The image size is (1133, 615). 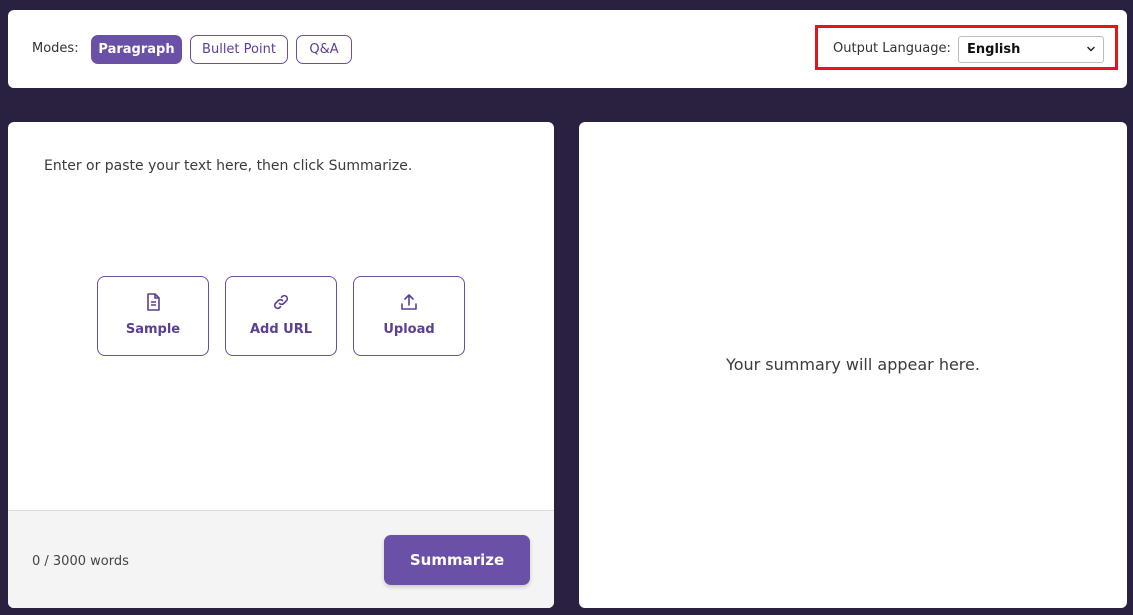 What do you see at coordinates (1091, 49) in the screenshot?
I see `chevron-down-icon` at bounding box center [1091, 49].